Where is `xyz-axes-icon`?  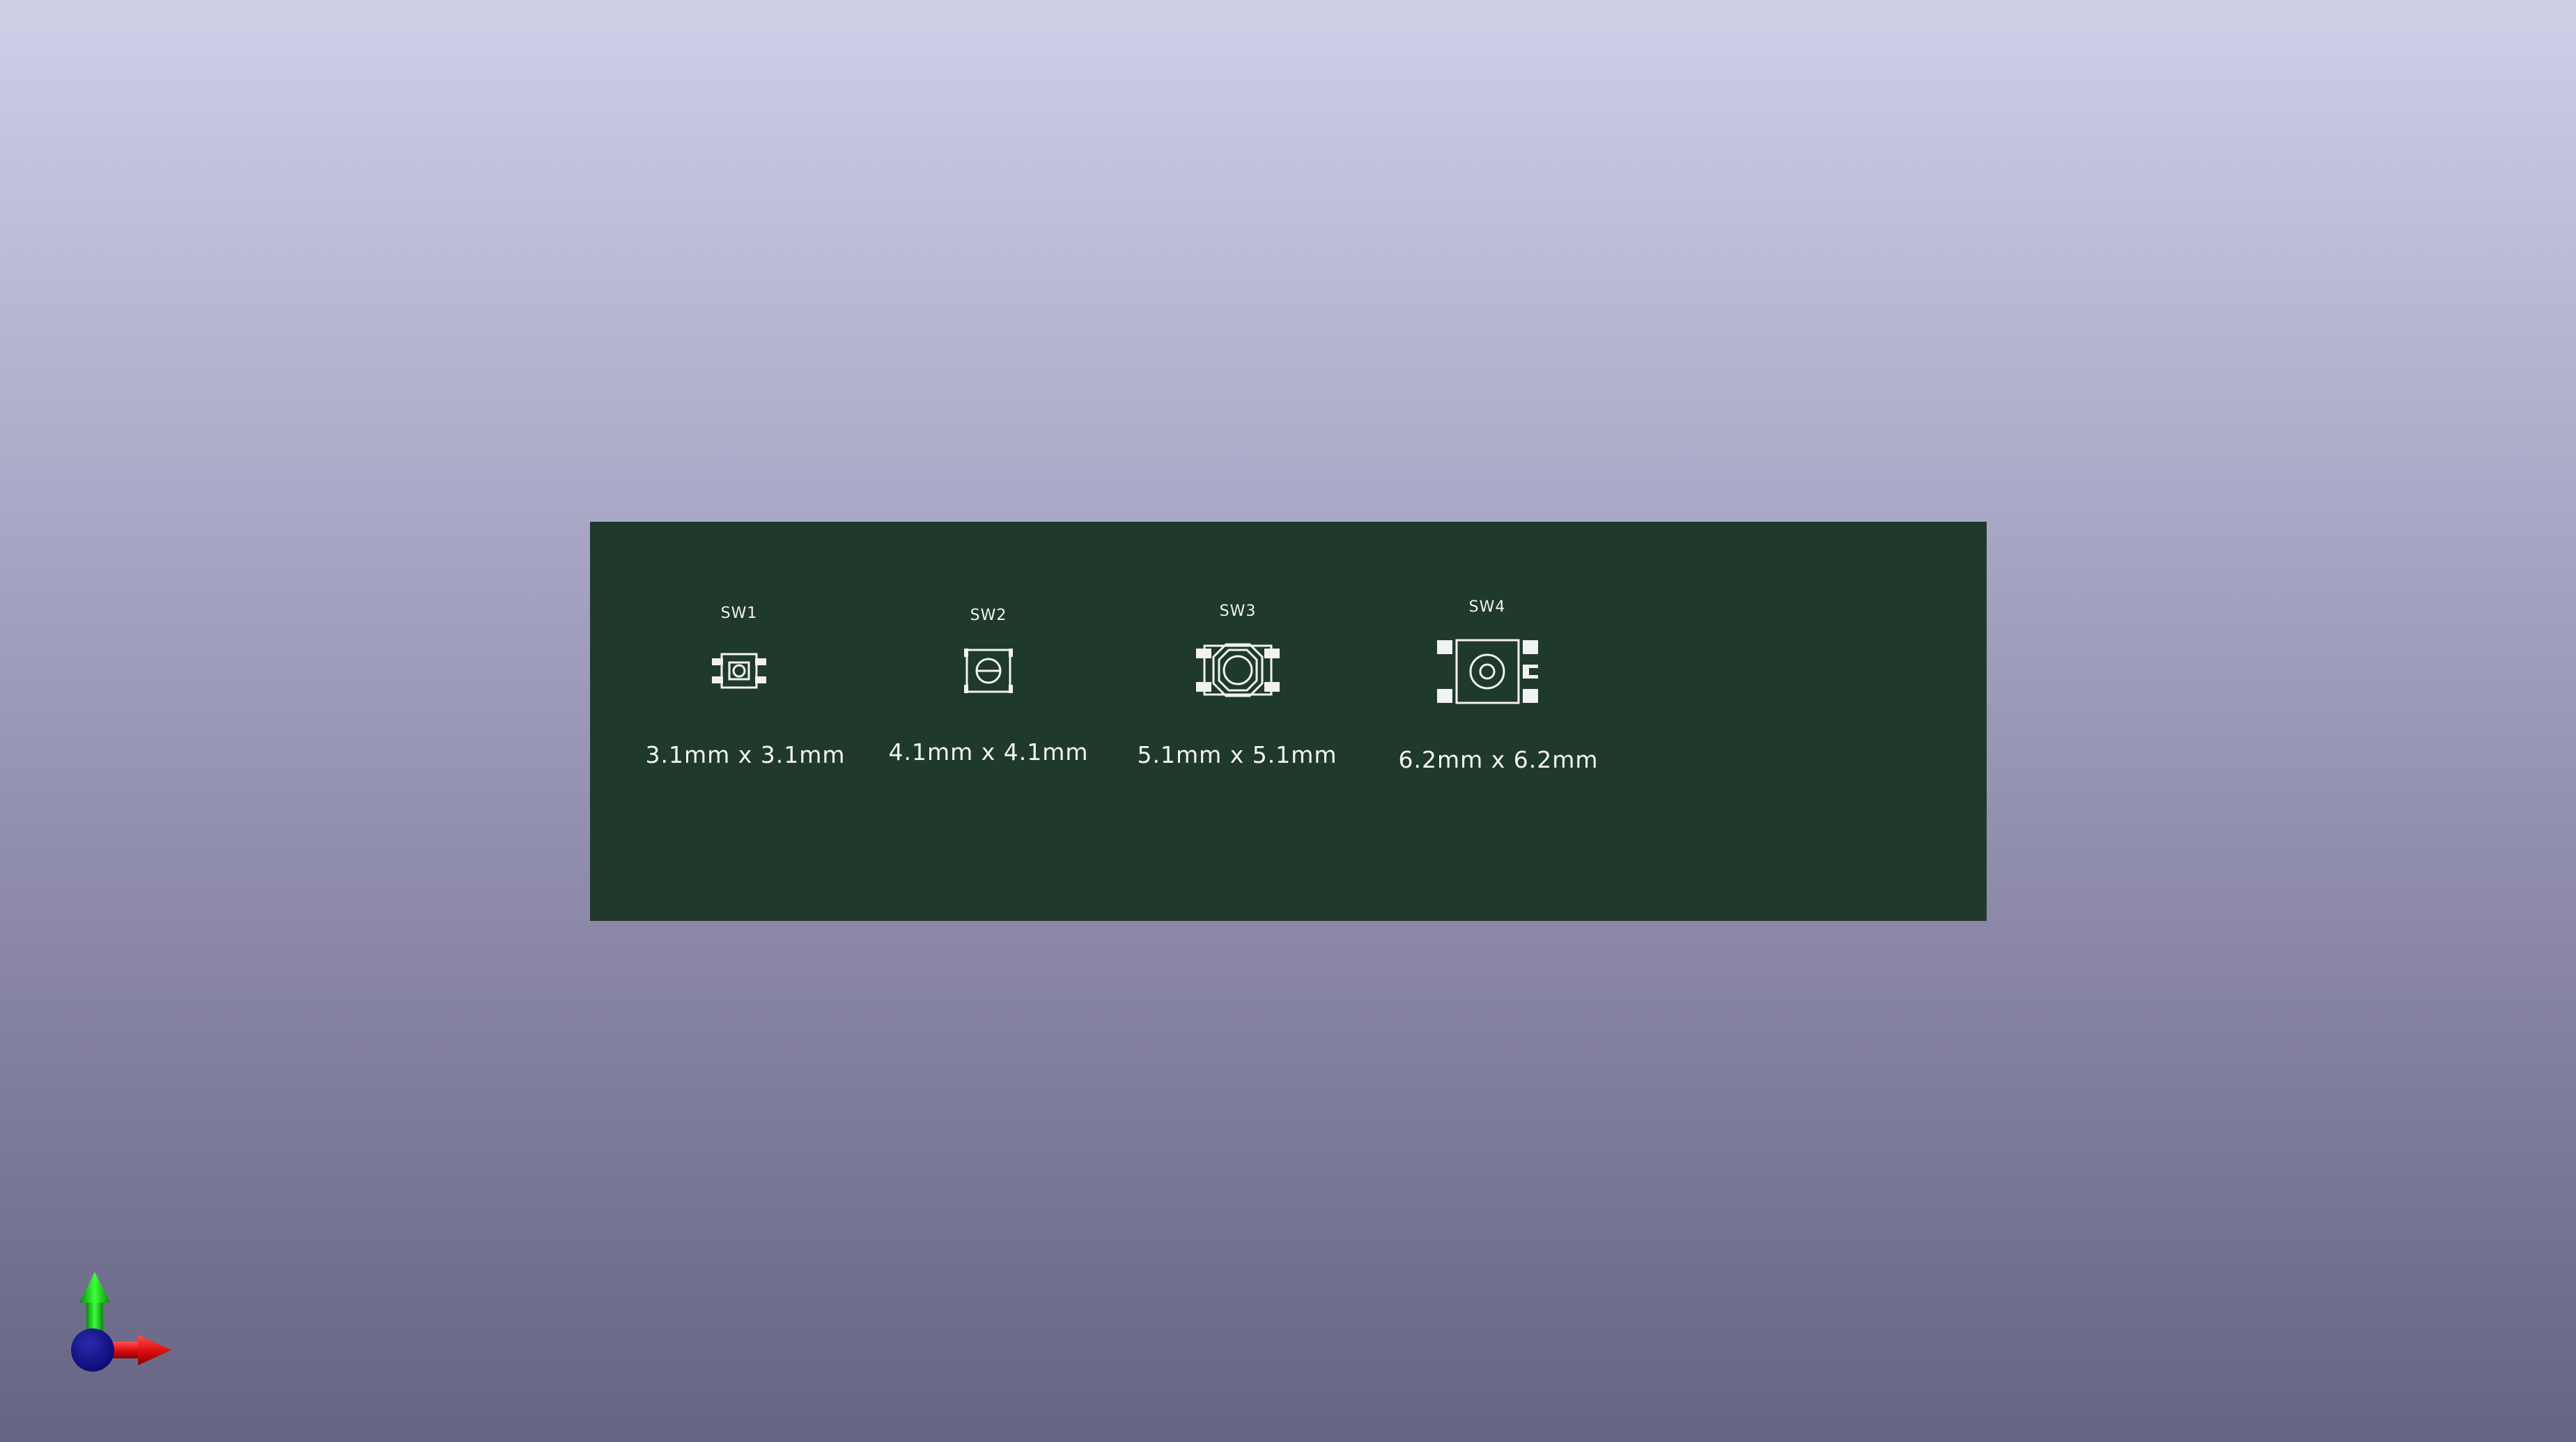
xyz-axes-icon is located at coordinates (121, 1322).